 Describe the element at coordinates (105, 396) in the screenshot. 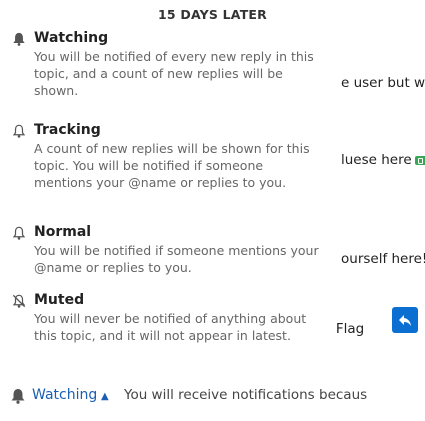

I see `caret-up-icon: ▲` at that location.